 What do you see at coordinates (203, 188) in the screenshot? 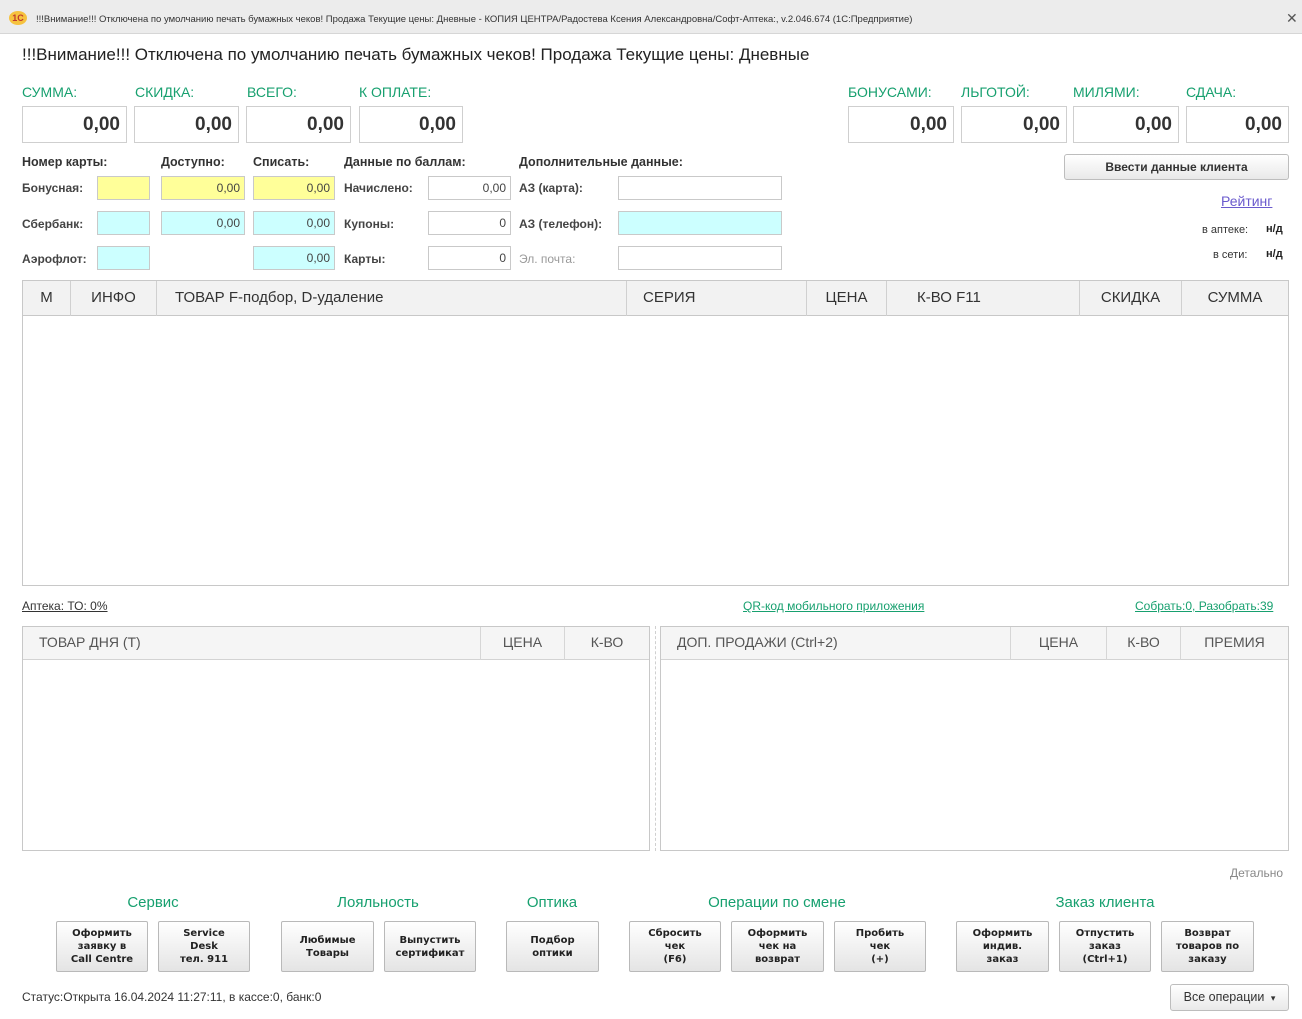
I see `bonus-available-field: 0,00` at bounding box center [203, 188].